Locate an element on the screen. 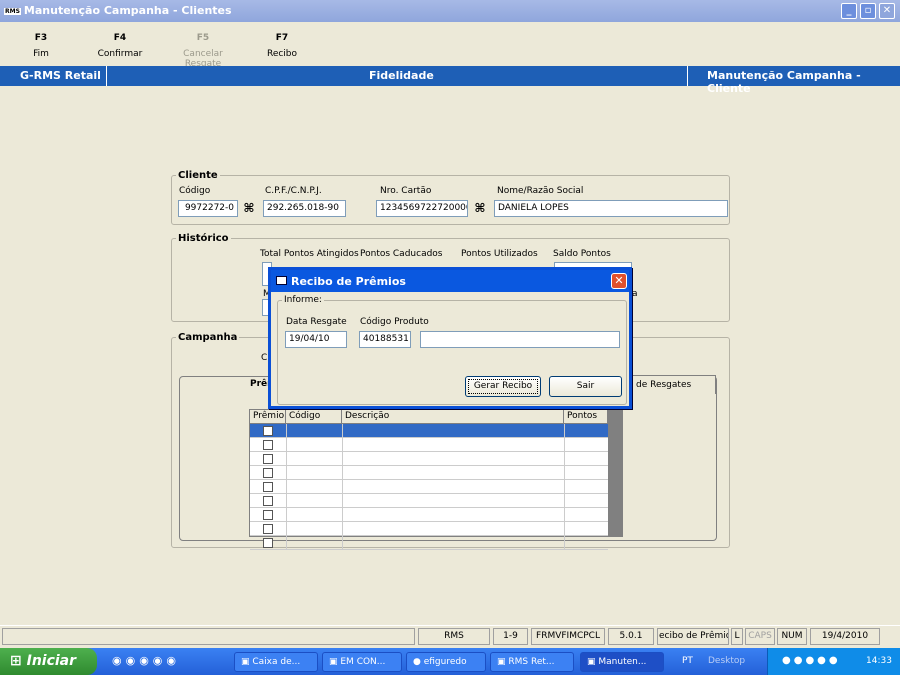 The height and width of the screenshot is (675, 900). maximize-button: ▫ is located at coordinates (868, 11).